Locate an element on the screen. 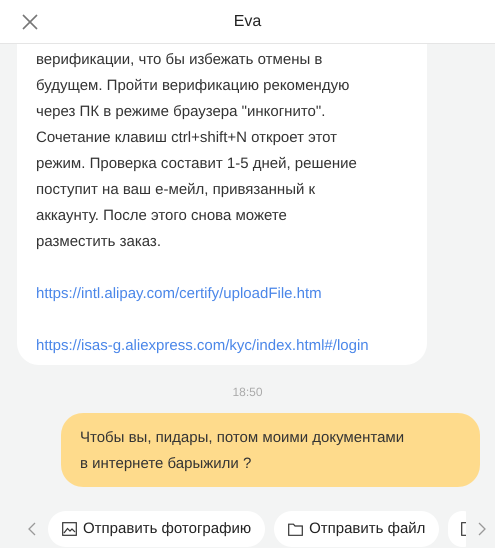  chevron-left-icon is located at coordinates (32, 529).